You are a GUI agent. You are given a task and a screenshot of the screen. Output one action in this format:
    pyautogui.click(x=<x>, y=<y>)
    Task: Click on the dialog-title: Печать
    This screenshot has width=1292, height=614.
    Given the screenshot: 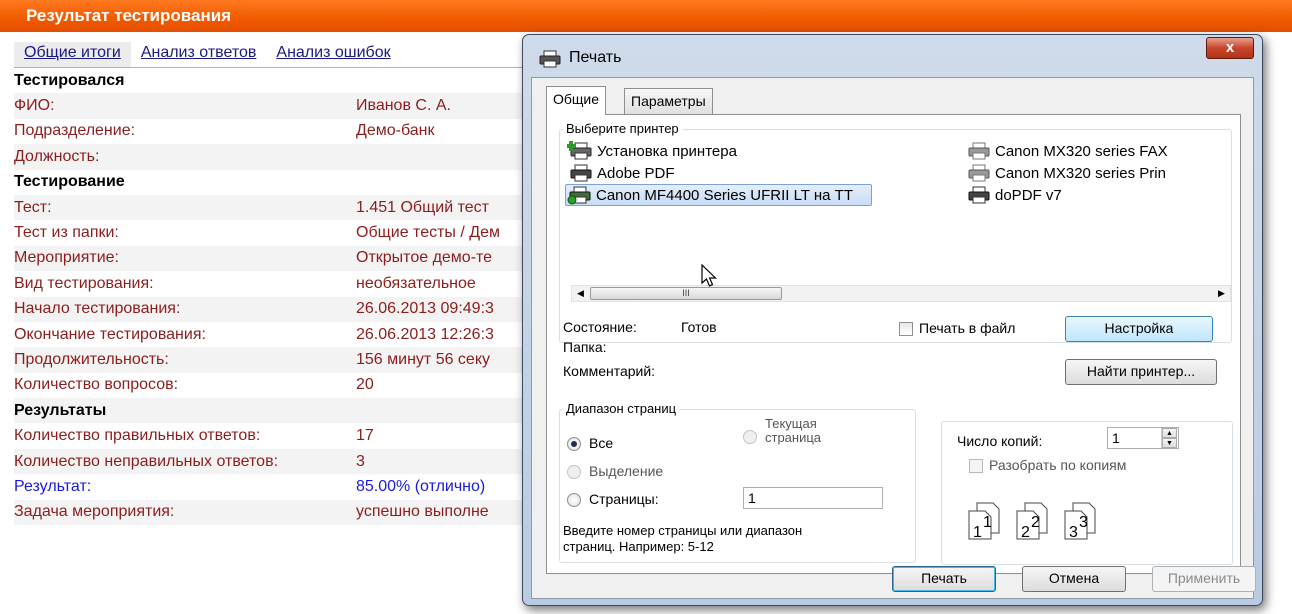 What is the action you would take?
    pyautogui.click(x=595, y=57)
    